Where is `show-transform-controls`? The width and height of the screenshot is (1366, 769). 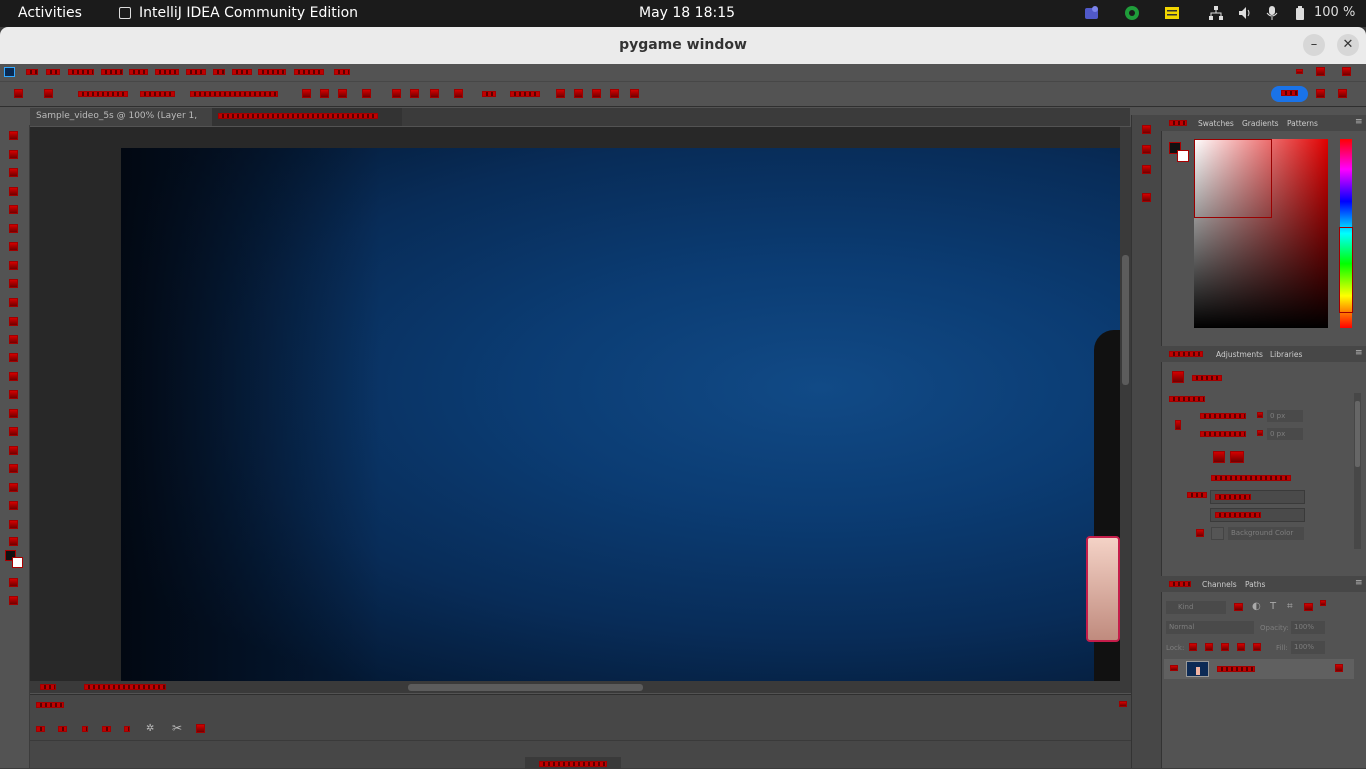 show-transform-controls is located at coordinates (234, 94).